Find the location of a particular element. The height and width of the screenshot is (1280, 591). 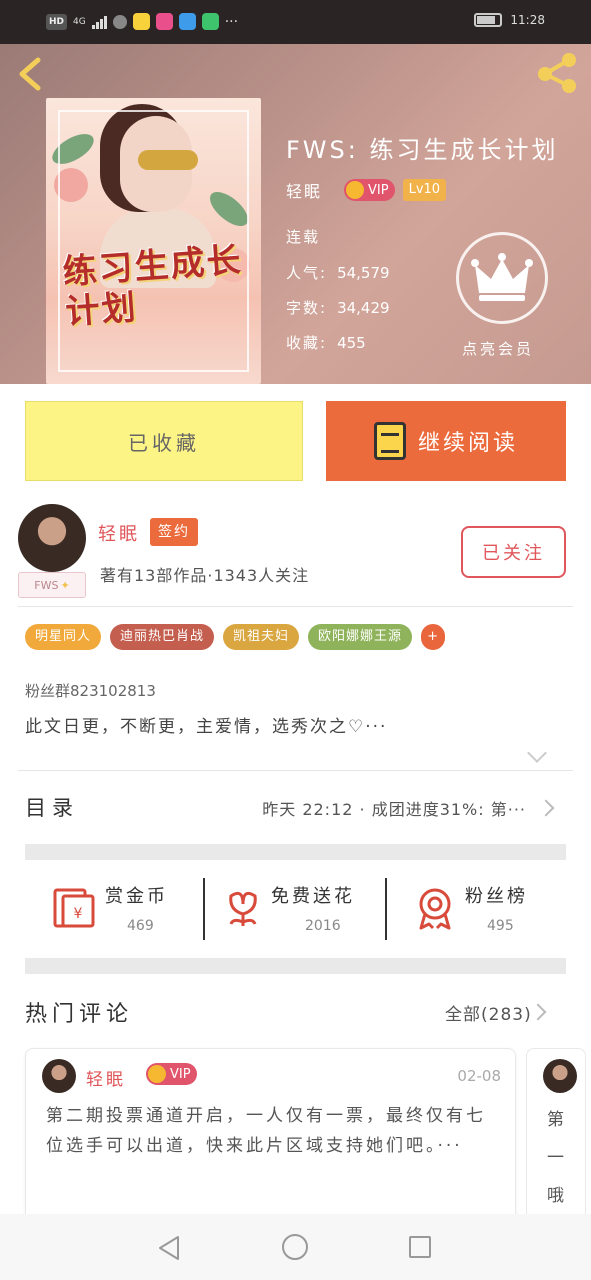

sparkle-icon: ✦ is located at coordinates (65, 585).